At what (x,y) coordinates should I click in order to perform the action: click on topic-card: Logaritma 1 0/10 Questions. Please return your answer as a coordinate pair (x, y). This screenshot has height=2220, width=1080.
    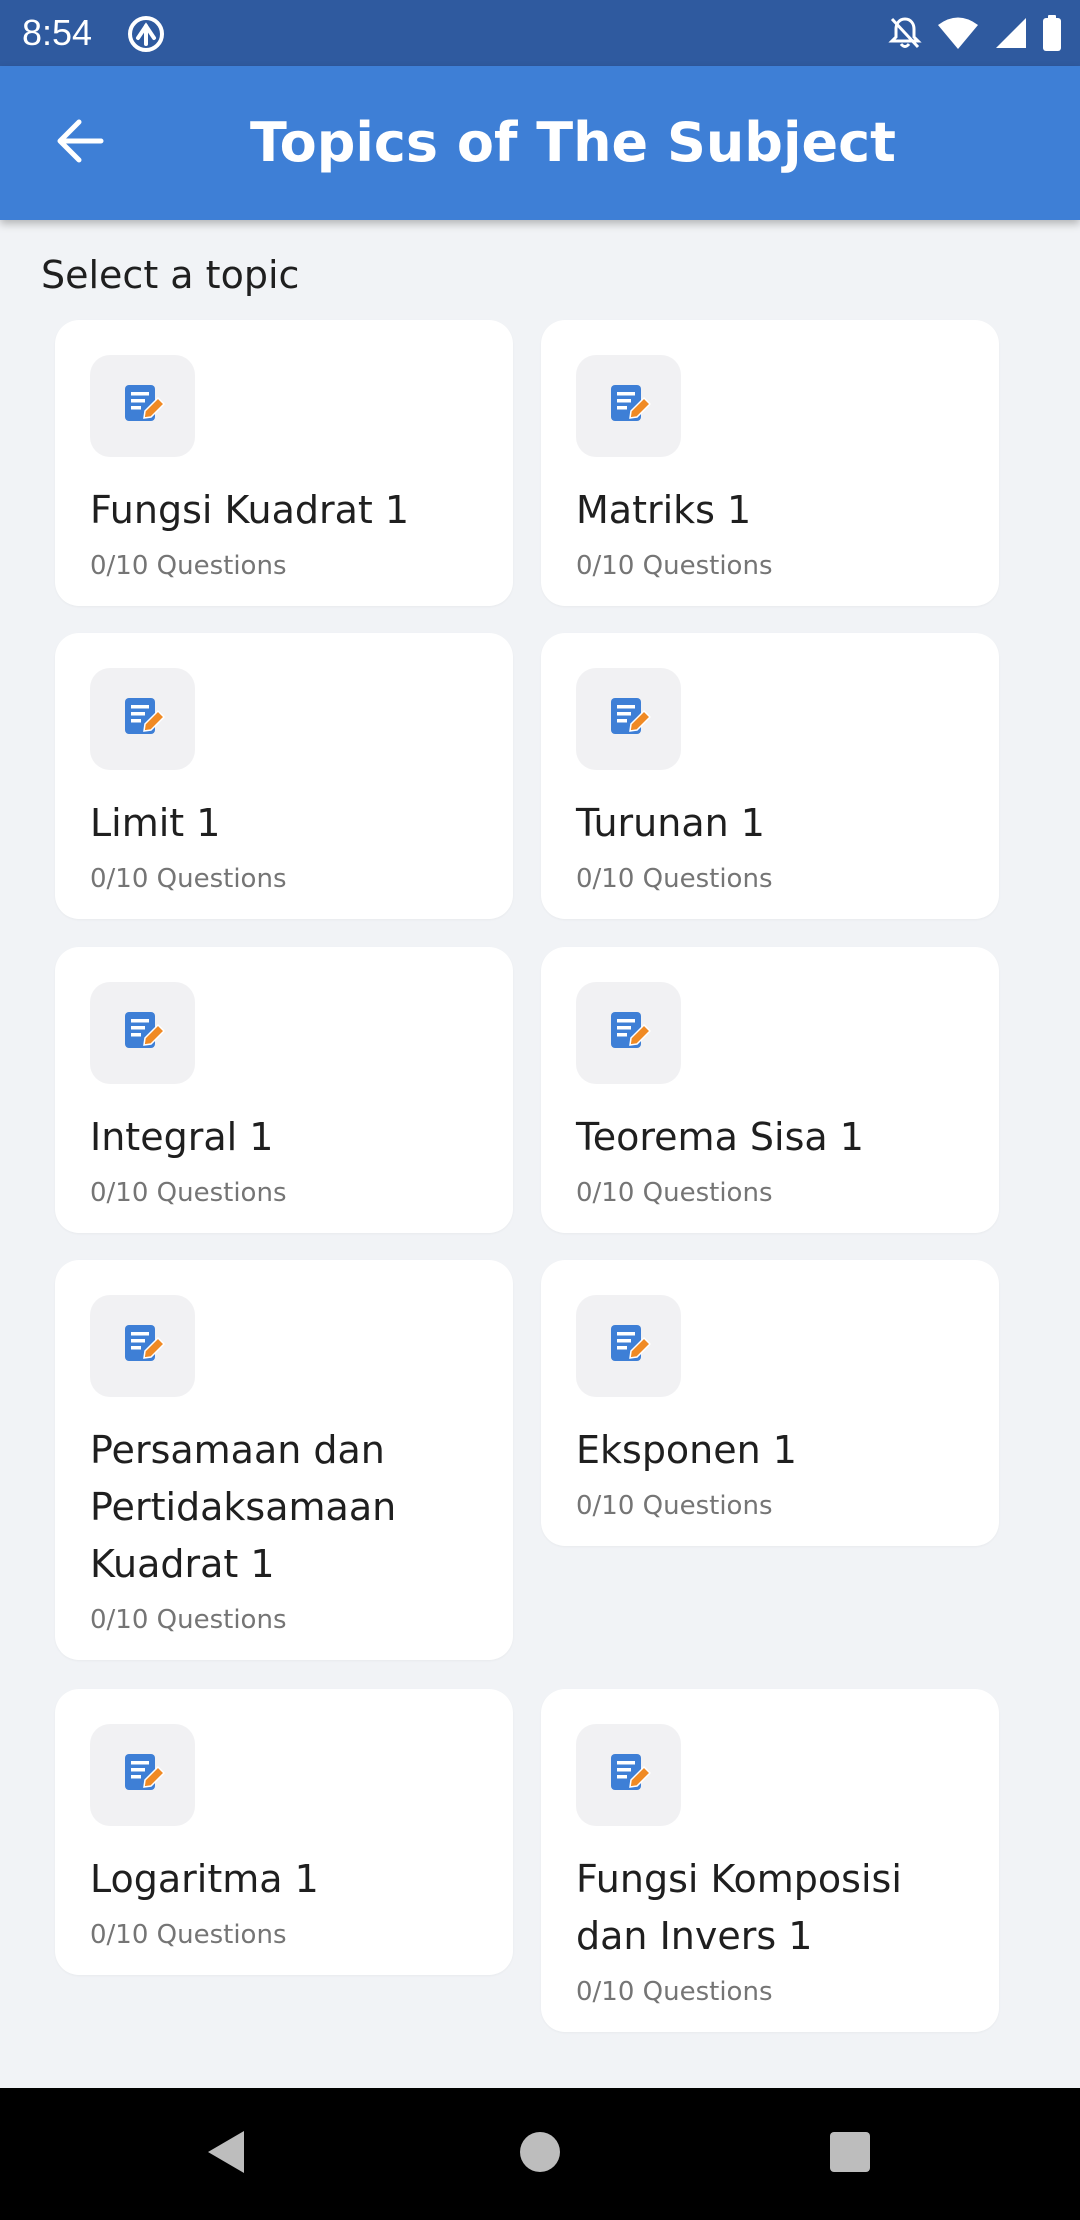
    Looking at the image, I should click on (284, 1832).